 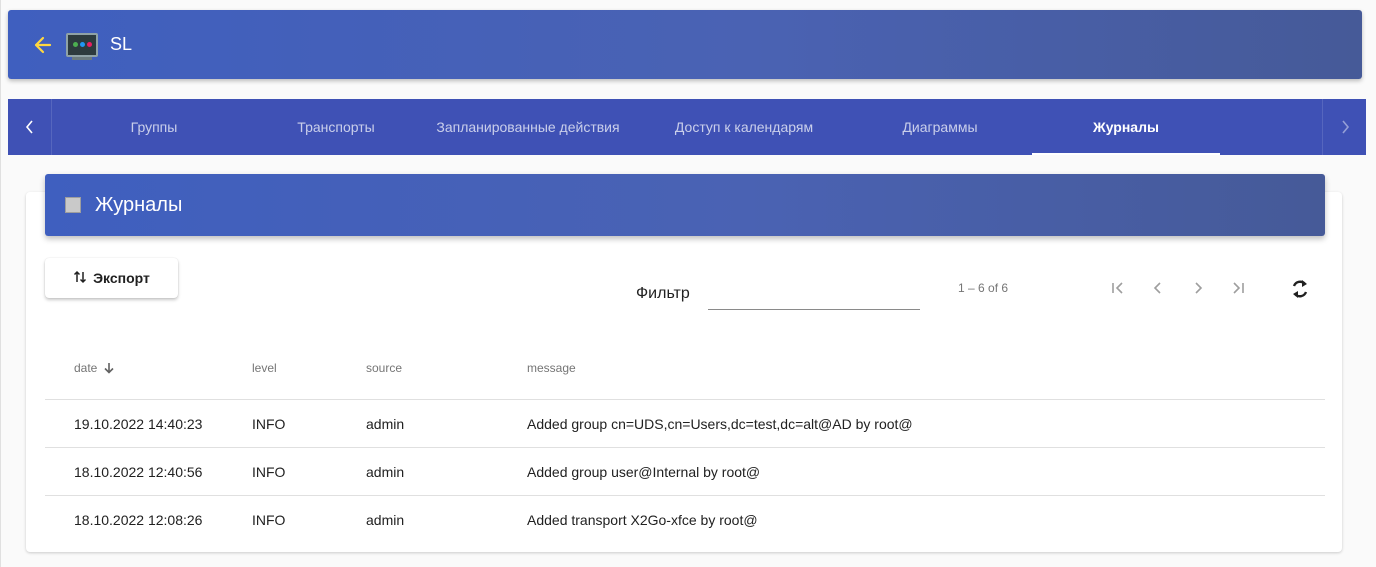 I want to click on refresh-button, so click(x=1300, y=289).